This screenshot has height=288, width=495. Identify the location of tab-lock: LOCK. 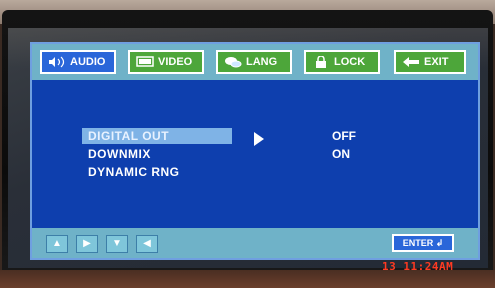
(342, 62).